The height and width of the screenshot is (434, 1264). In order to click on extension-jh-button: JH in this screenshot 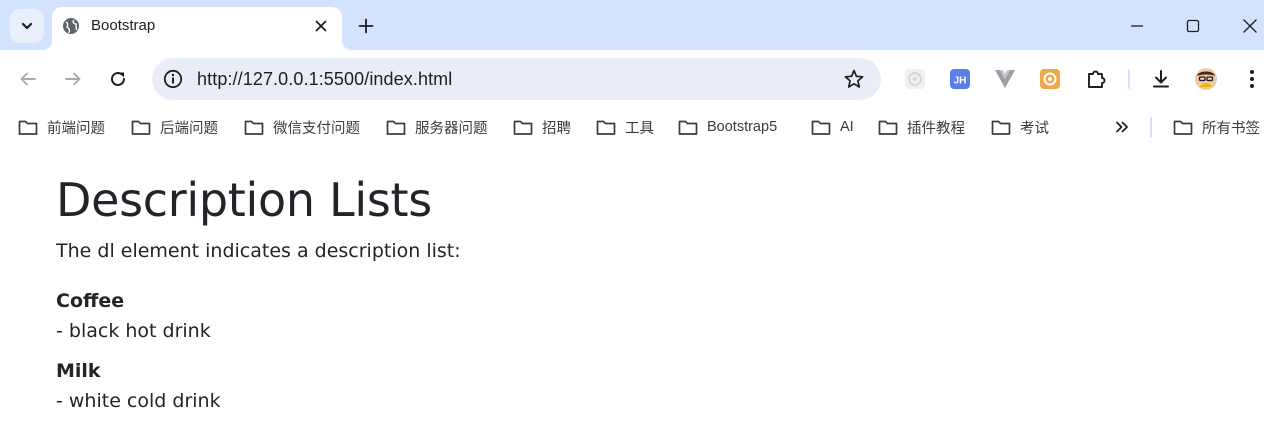, I will do `click(960, 79)`.